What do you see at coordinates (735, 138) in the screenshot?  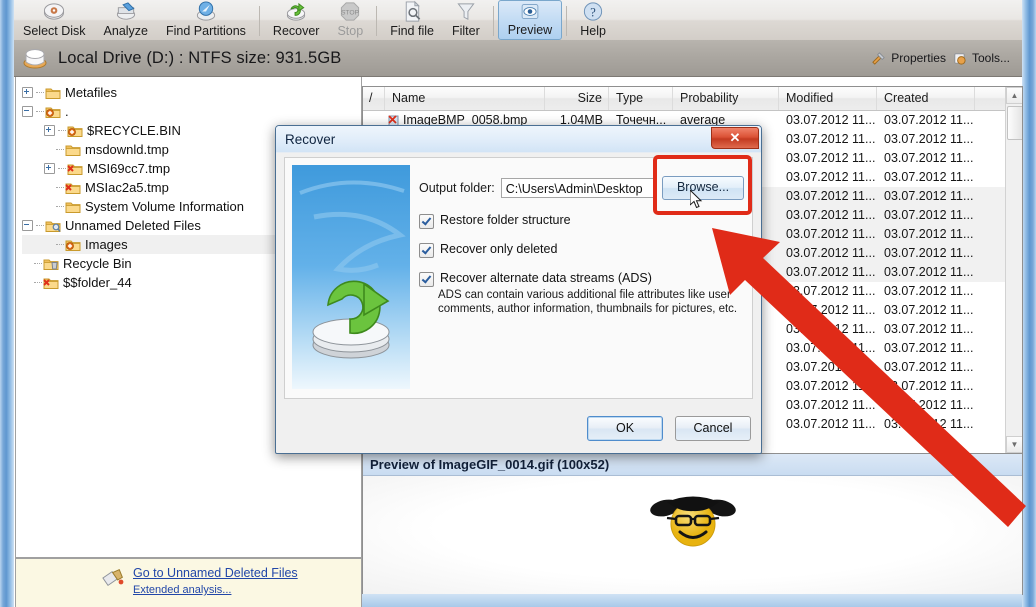 I see `dialog-close-button: ✕` at bounding box center [735, 138].